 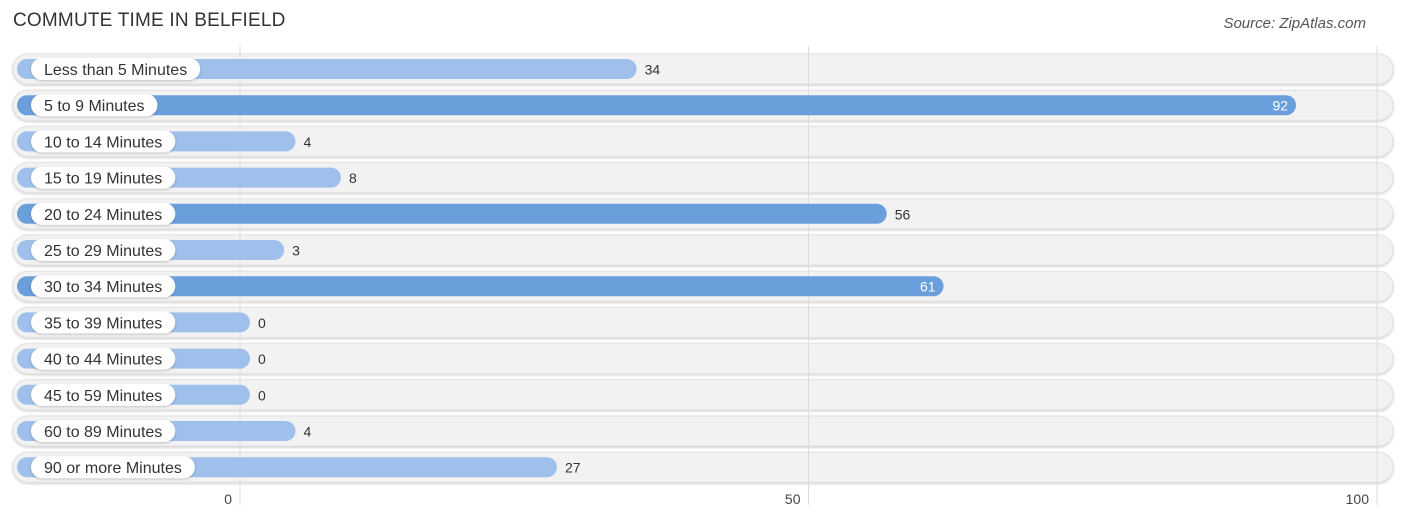 I want to click on value-label: 56, so click(x=903, y=214).